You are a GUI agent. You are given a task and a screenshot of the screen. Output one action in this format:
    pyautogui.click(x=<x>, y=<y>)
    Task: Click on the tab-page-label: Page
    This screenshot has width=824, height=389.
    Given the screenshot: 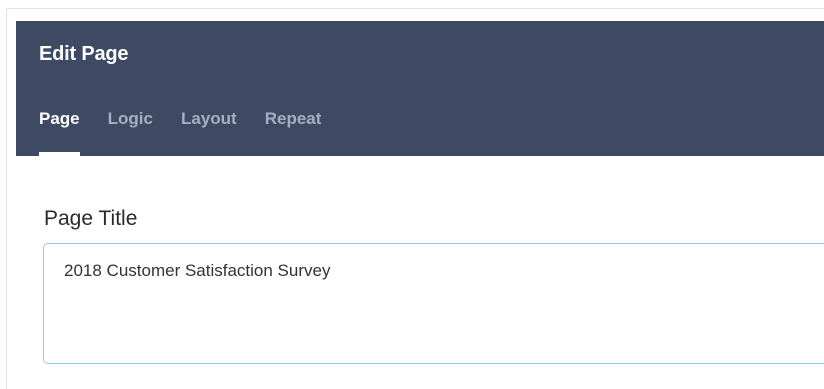 What is the action you would take?
    pyautogui.click(x=59, y=118)
    